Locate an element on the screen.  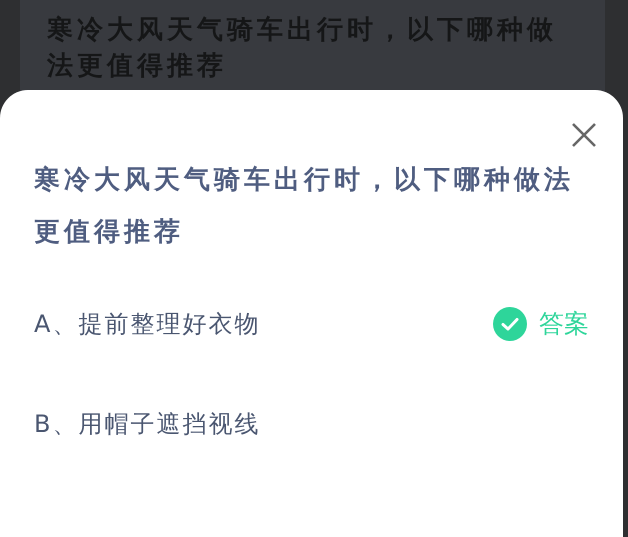
option-text: A、提前整理好衣物 is located at coordinates (147, 324).